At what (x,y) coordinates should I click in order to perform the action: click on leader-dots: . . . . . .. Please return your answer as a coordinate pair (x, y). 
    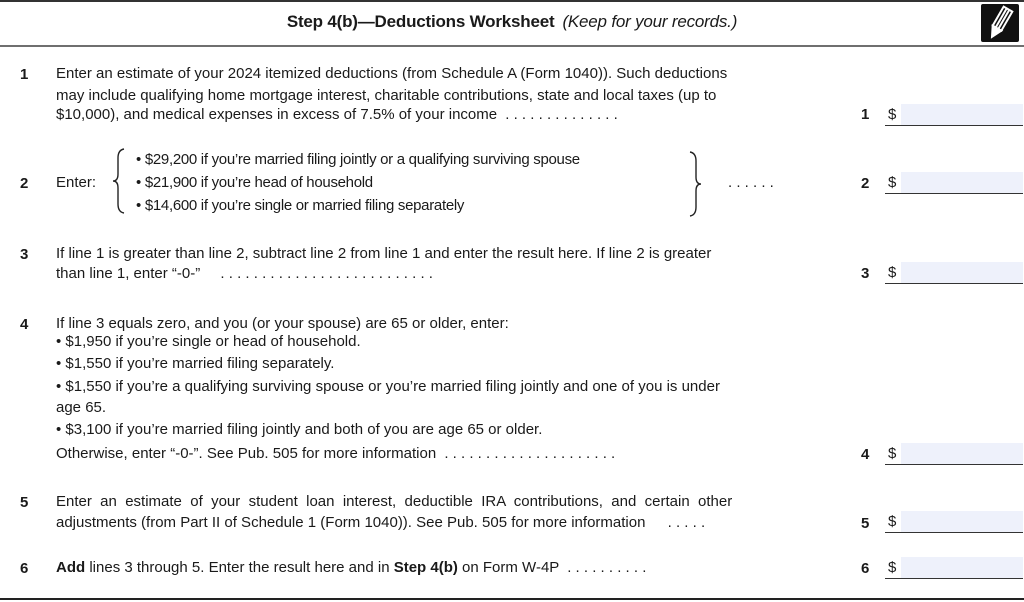
    Looking at the image, I should click on (751, 182).